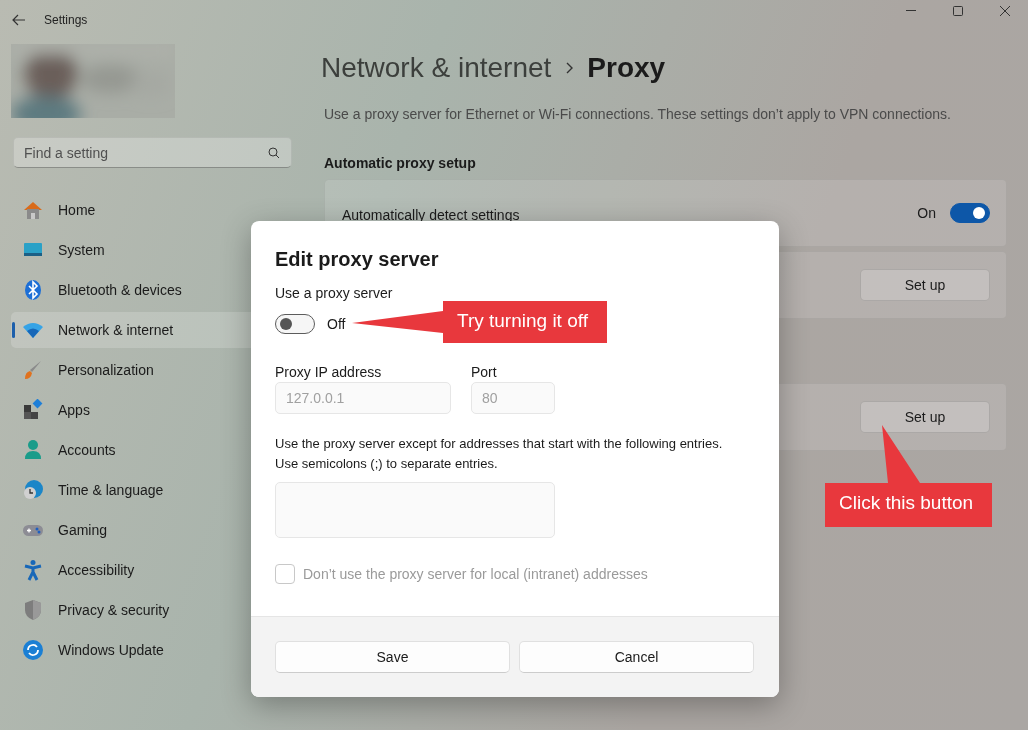  Describe the element at coordinates (274, 153) in the screenshot. I see `search-icon` at that location.